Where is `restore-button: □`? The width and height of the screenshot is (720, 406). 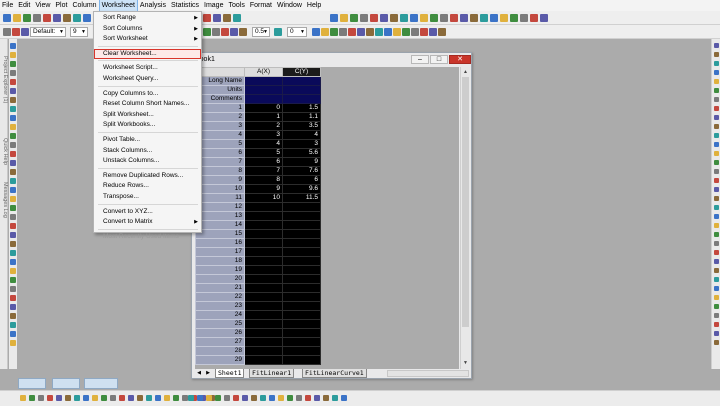 restore-button: □ is located at coordinates (439, 59).